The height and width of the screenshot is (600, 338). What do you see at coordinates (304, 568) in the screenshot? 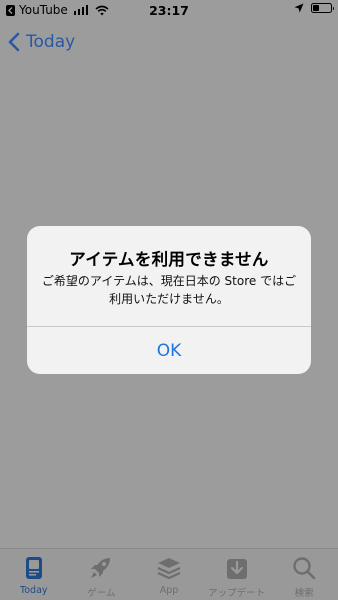
I see `search-icon` at bounding box center [304, 568].